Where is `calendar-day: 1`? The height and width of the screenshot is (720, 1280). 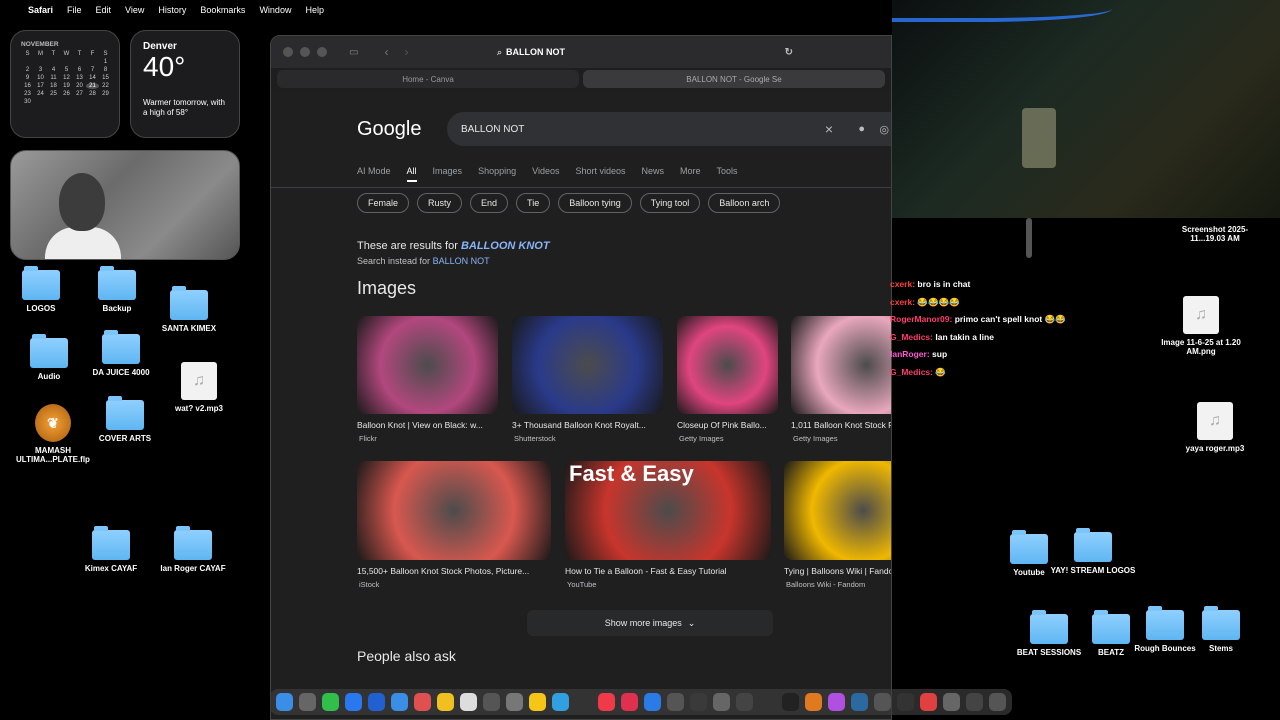 calendar-day: 1 is located at coordinates (105, 62).